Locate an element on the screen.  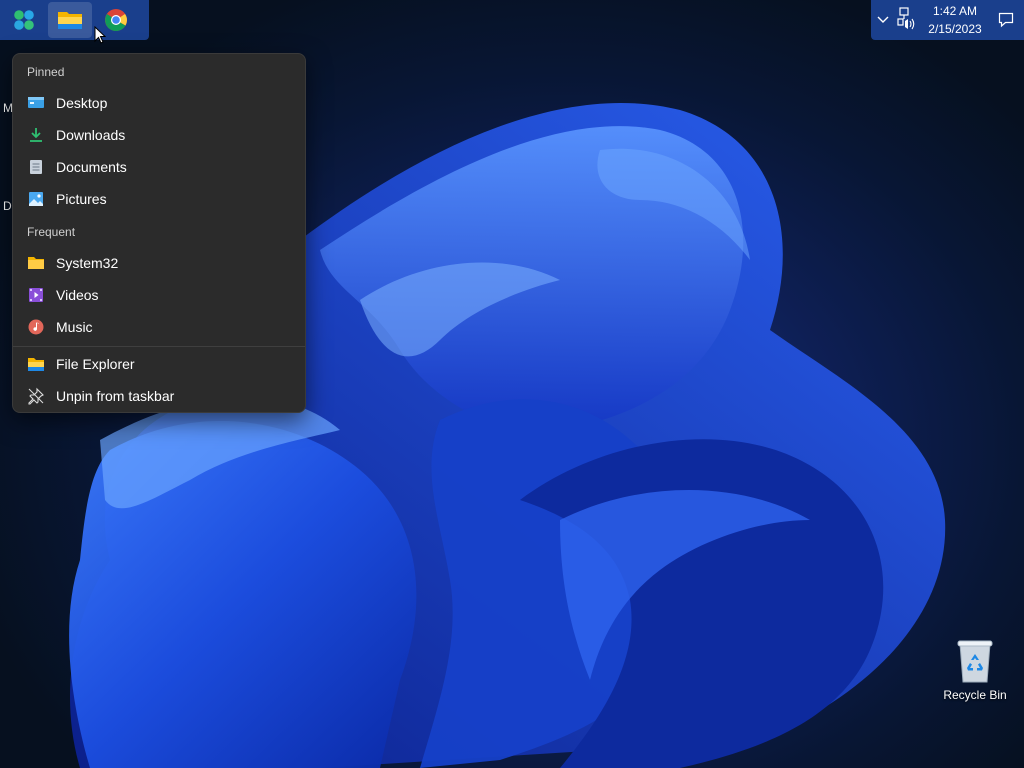
chrome-icon is located at coordinates (116, 20).